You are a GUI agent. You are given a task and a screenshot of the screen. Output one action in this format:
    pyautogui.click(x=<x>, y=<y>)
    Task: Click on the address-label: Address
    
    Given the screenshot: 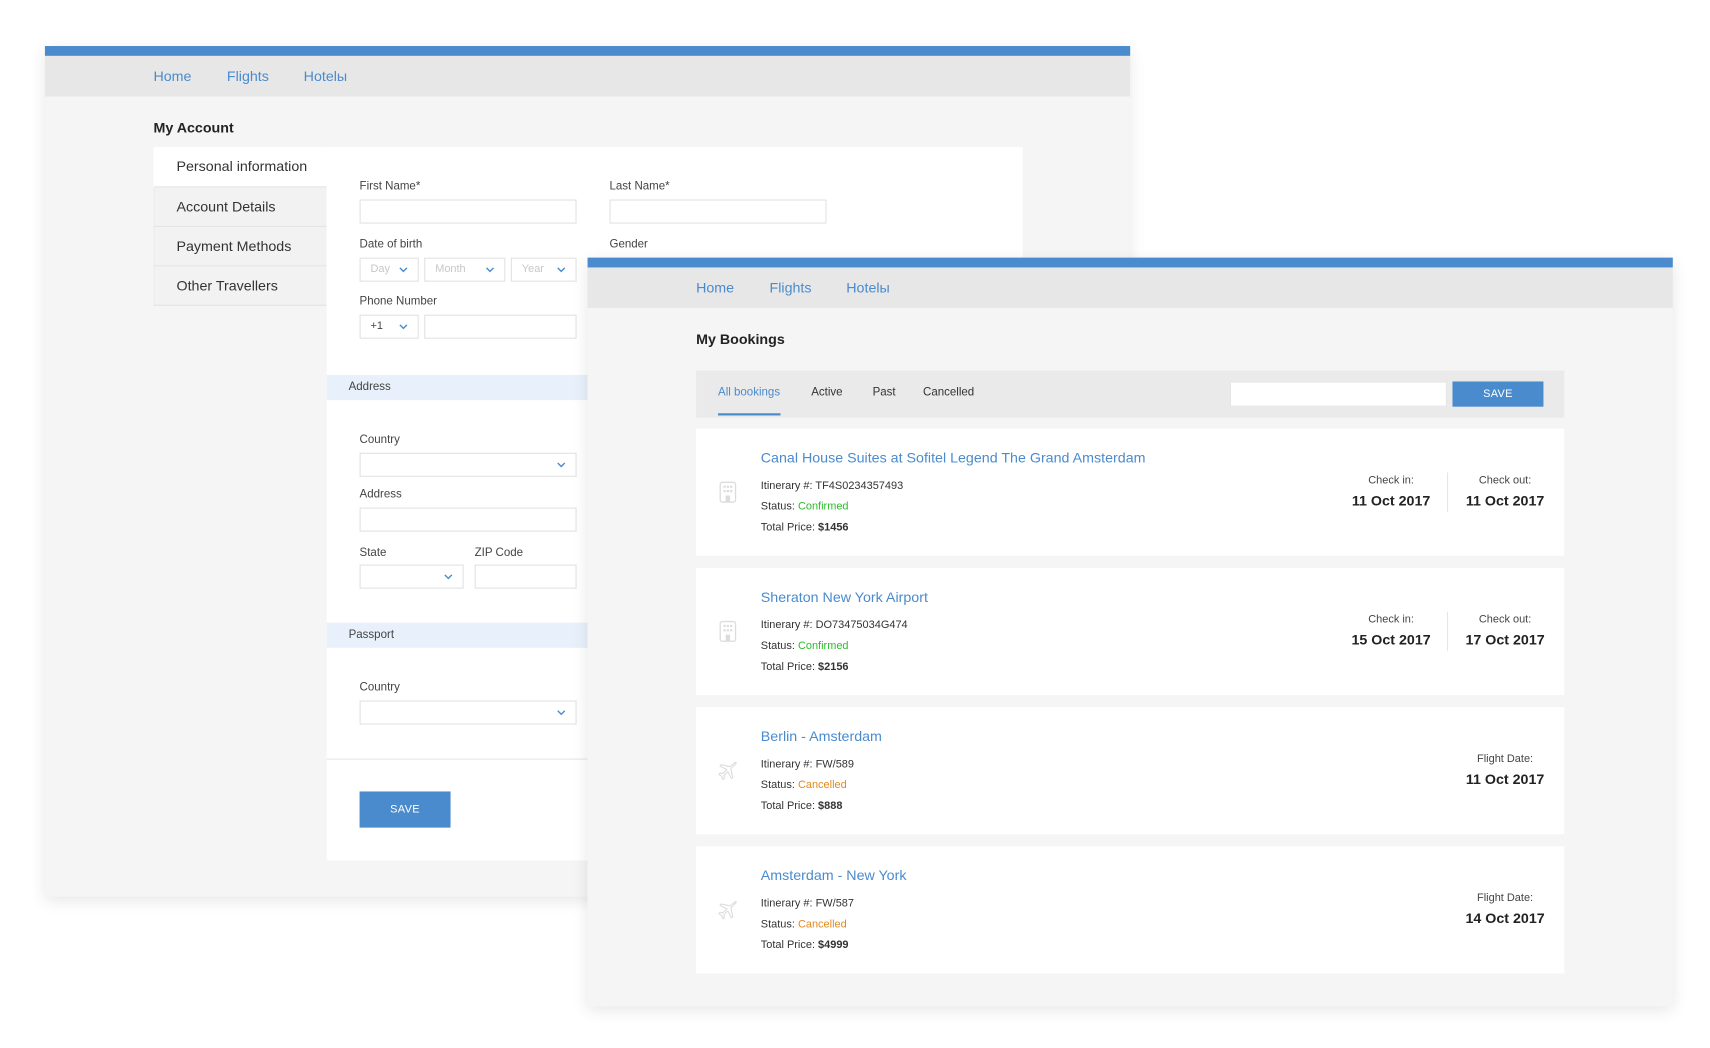 What is the action you would take?
    pyautogui.click(x=380, y=494)
    